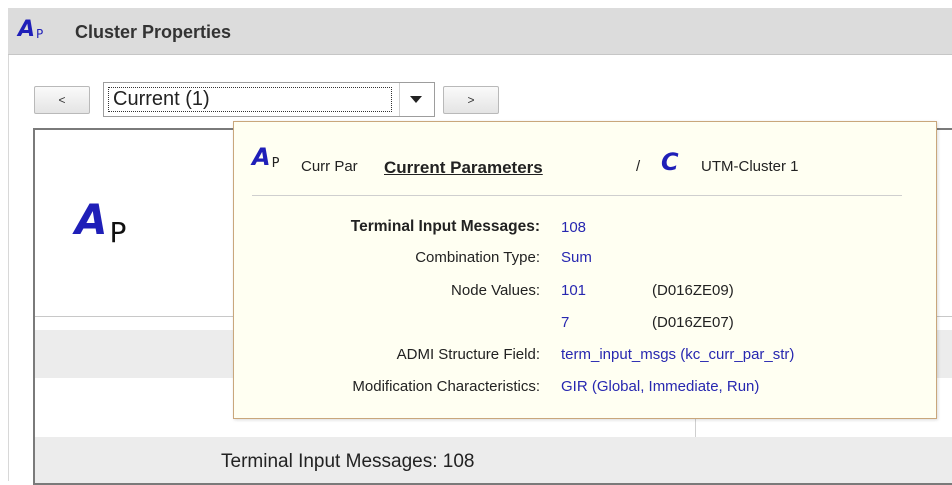 The height and width of the screenshot is (485, 952). Describe the element at coordinates (660, 386) in the screenshot. I see `modification-value: GIR (Global, Immediate, Run)` at that location.